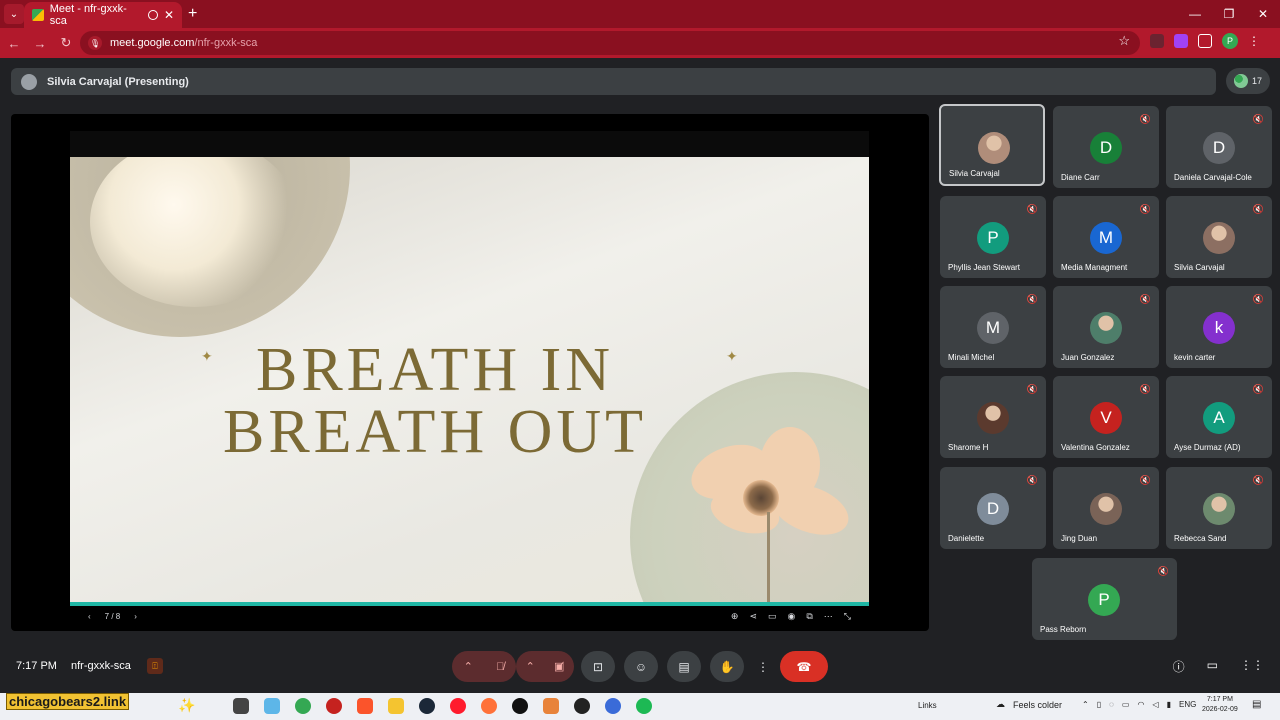 The width and height of the screenshot is (1280, 720). Describe the element at coordinates (1179, 666) in the screenshot. I see `info-icon: ⓘ` at that location.